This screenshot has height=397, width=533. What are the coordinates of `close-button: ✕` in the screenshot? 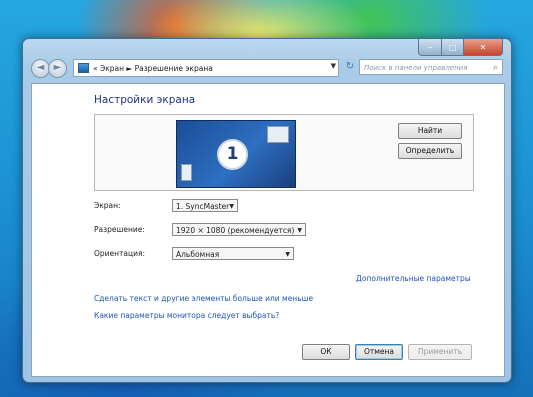 It's located at (483, 47).